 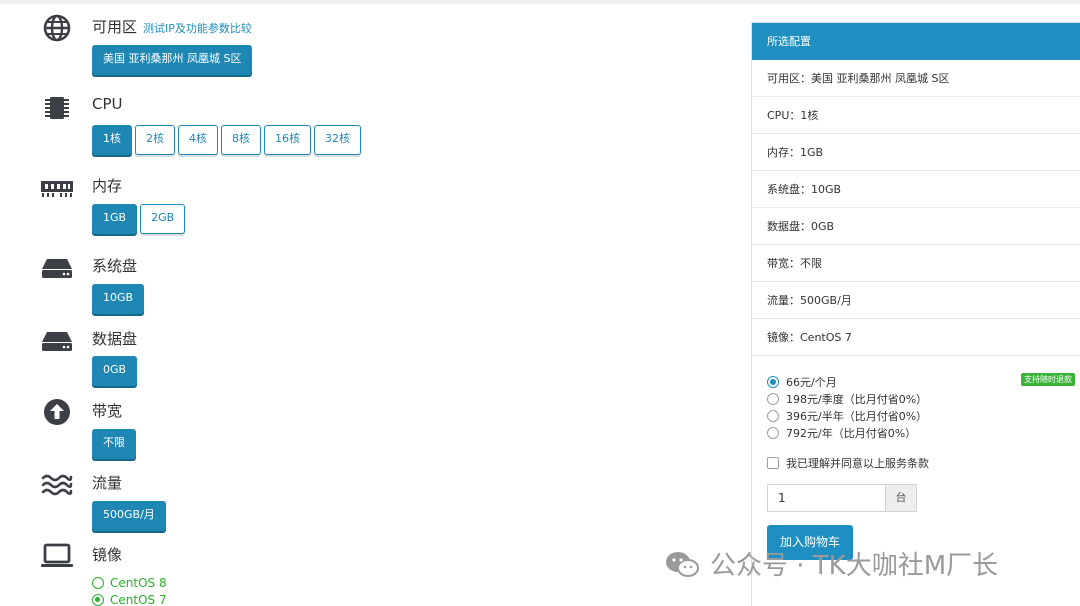 I want to click on memory-options: 1GB 2GB, so click(x=139, y=219).